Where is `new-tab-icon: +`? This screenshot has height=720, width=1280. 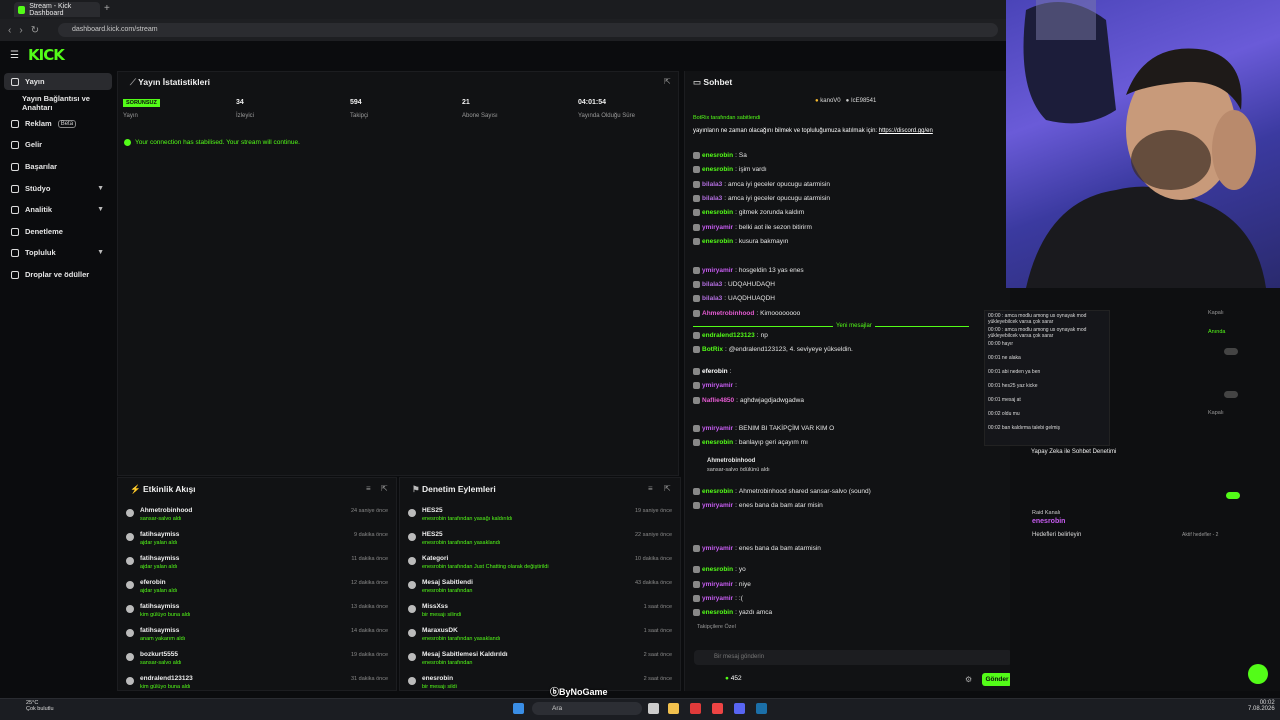
new-tab-icon: + is located at coordinates (107, 8).